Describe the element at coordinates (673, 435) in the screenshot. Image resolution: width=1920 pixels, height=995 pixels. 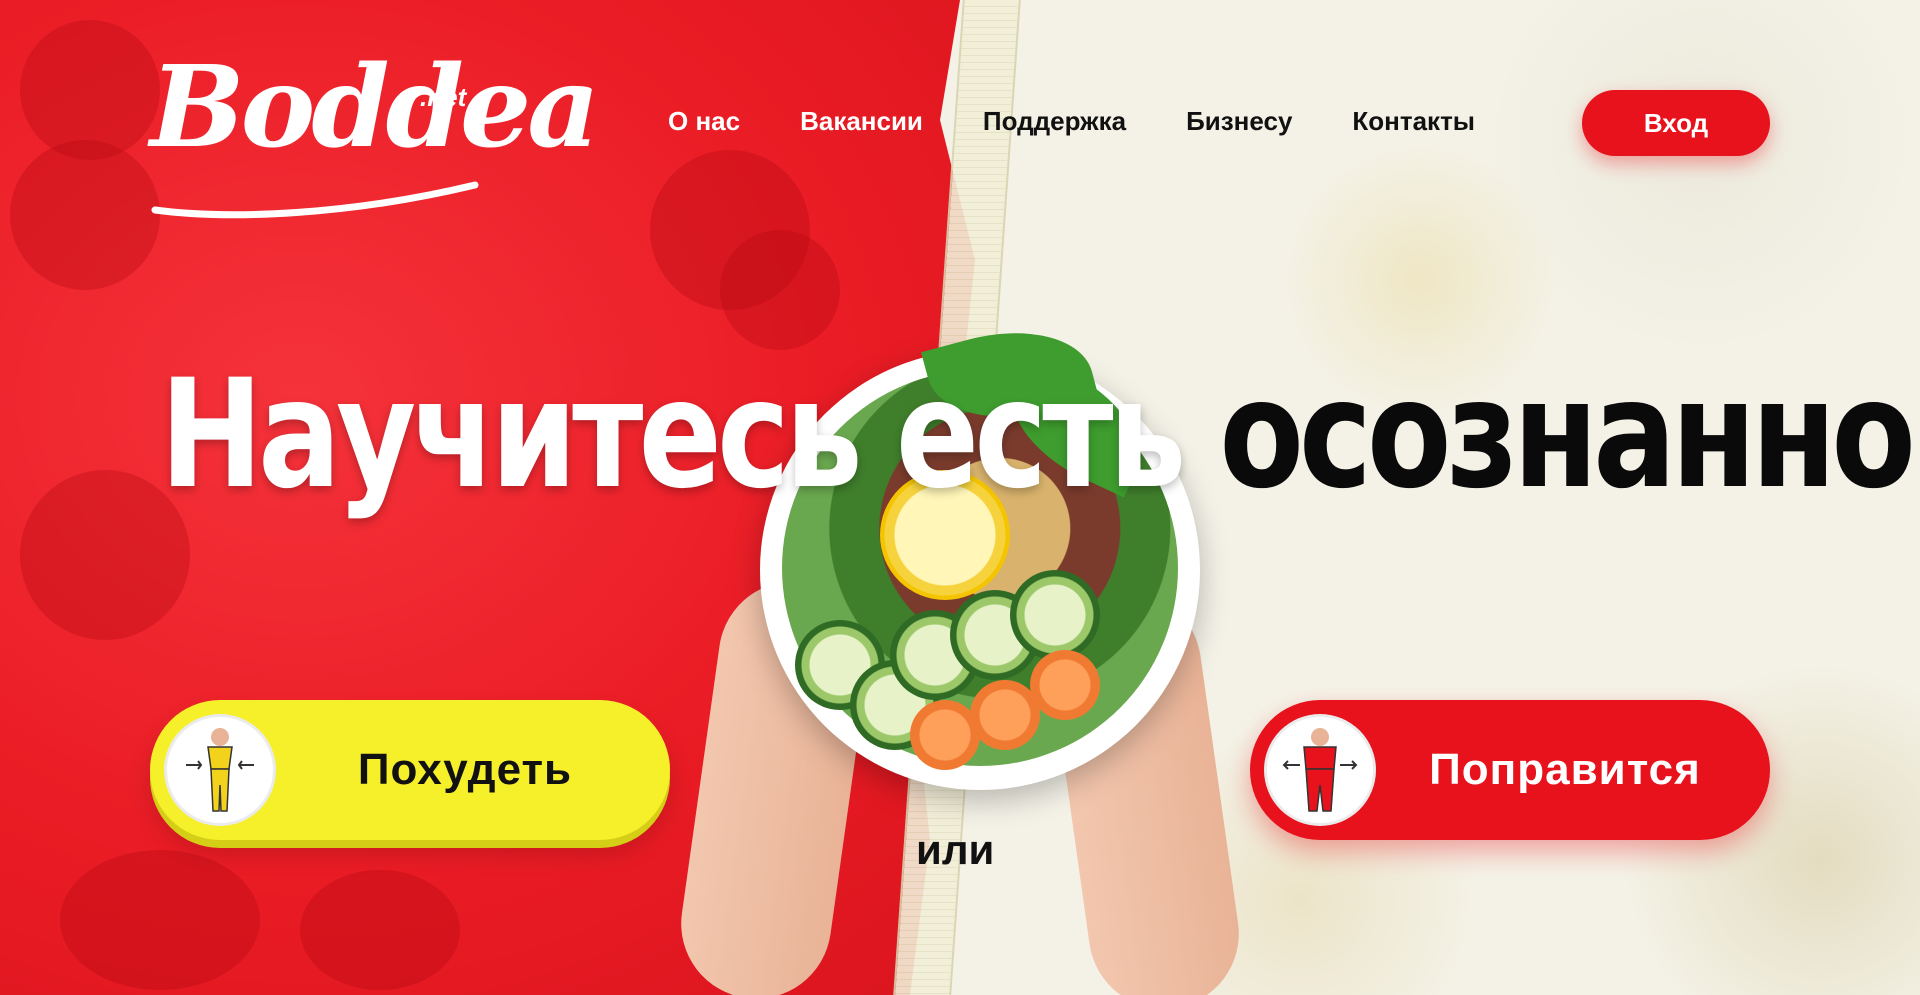
I see `hero-headline-light: Научитесь есть` at that location.